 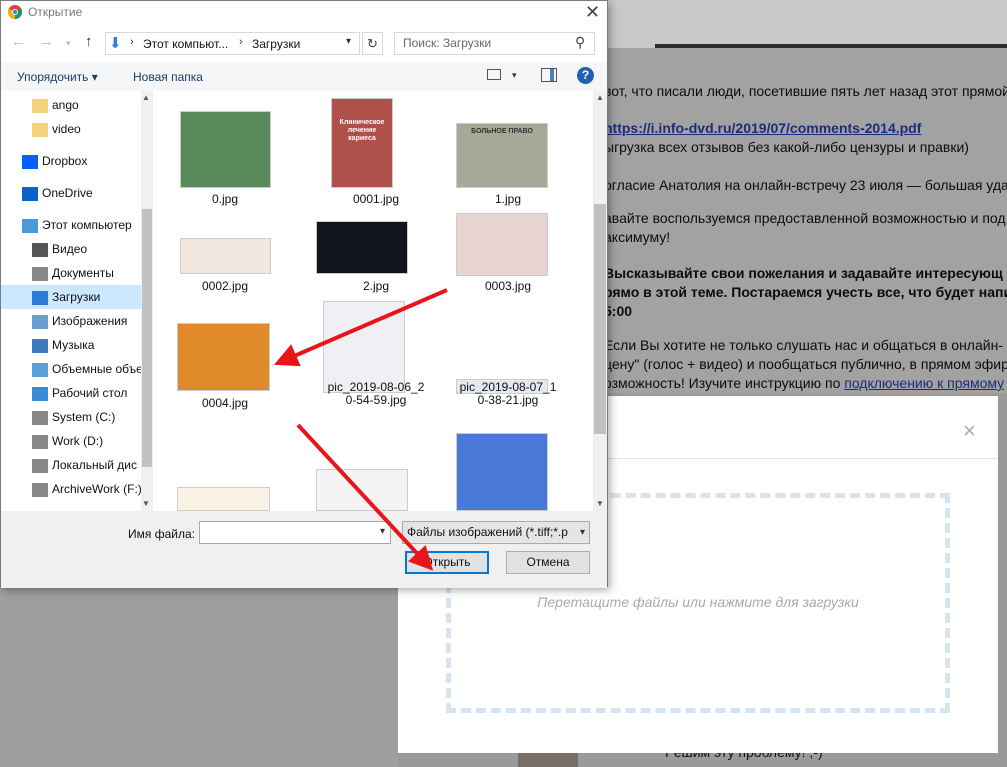 What do you see at coordinates (71, 105) in the screenshot?
I see `nav-item: ango` at bounding box center [71, 105].